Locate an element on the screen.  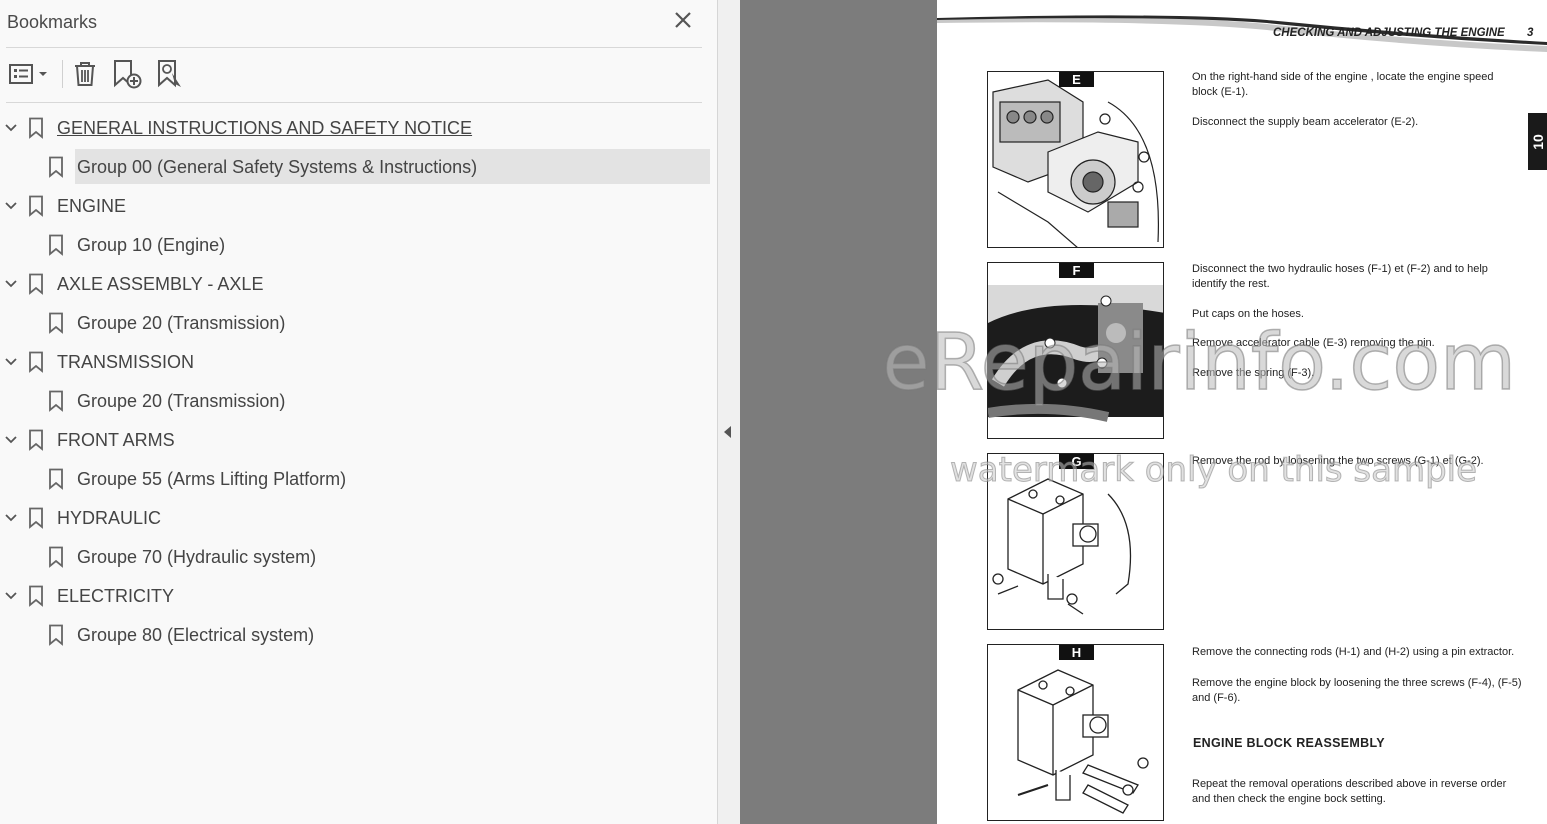
bookmark-label: ENGINE is located at coordinates (92, 206).